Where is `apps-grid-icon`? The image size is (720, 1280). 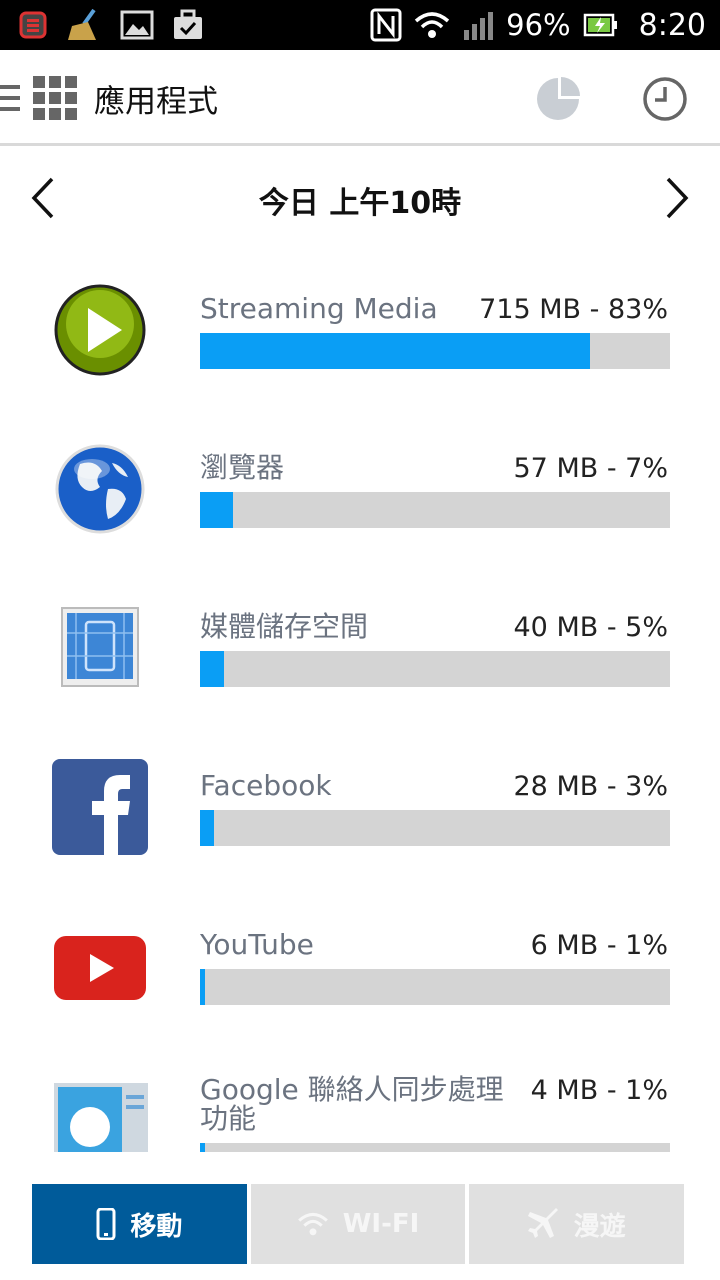 apps-grid-icon is located at coordinates (55, 98).